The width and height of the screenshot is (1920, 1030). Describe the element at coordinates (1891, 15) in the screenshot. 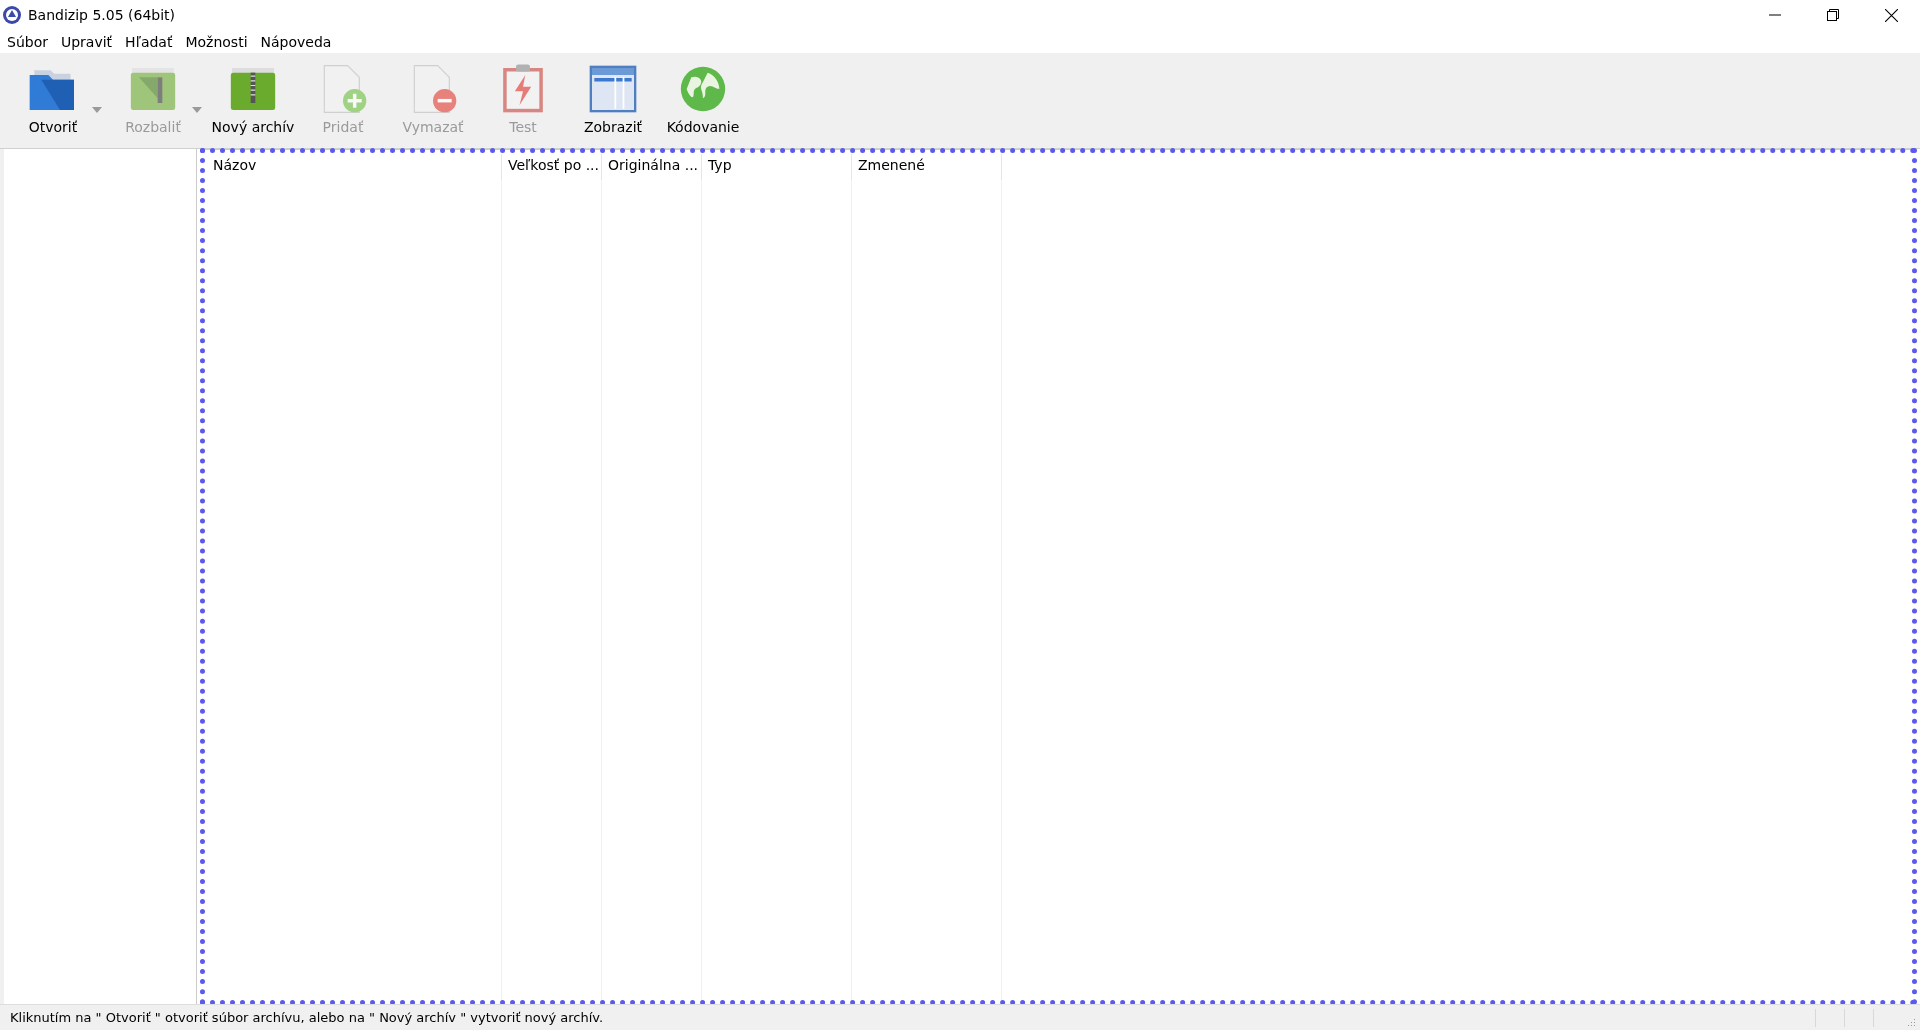

I see `close-icon` at that location.